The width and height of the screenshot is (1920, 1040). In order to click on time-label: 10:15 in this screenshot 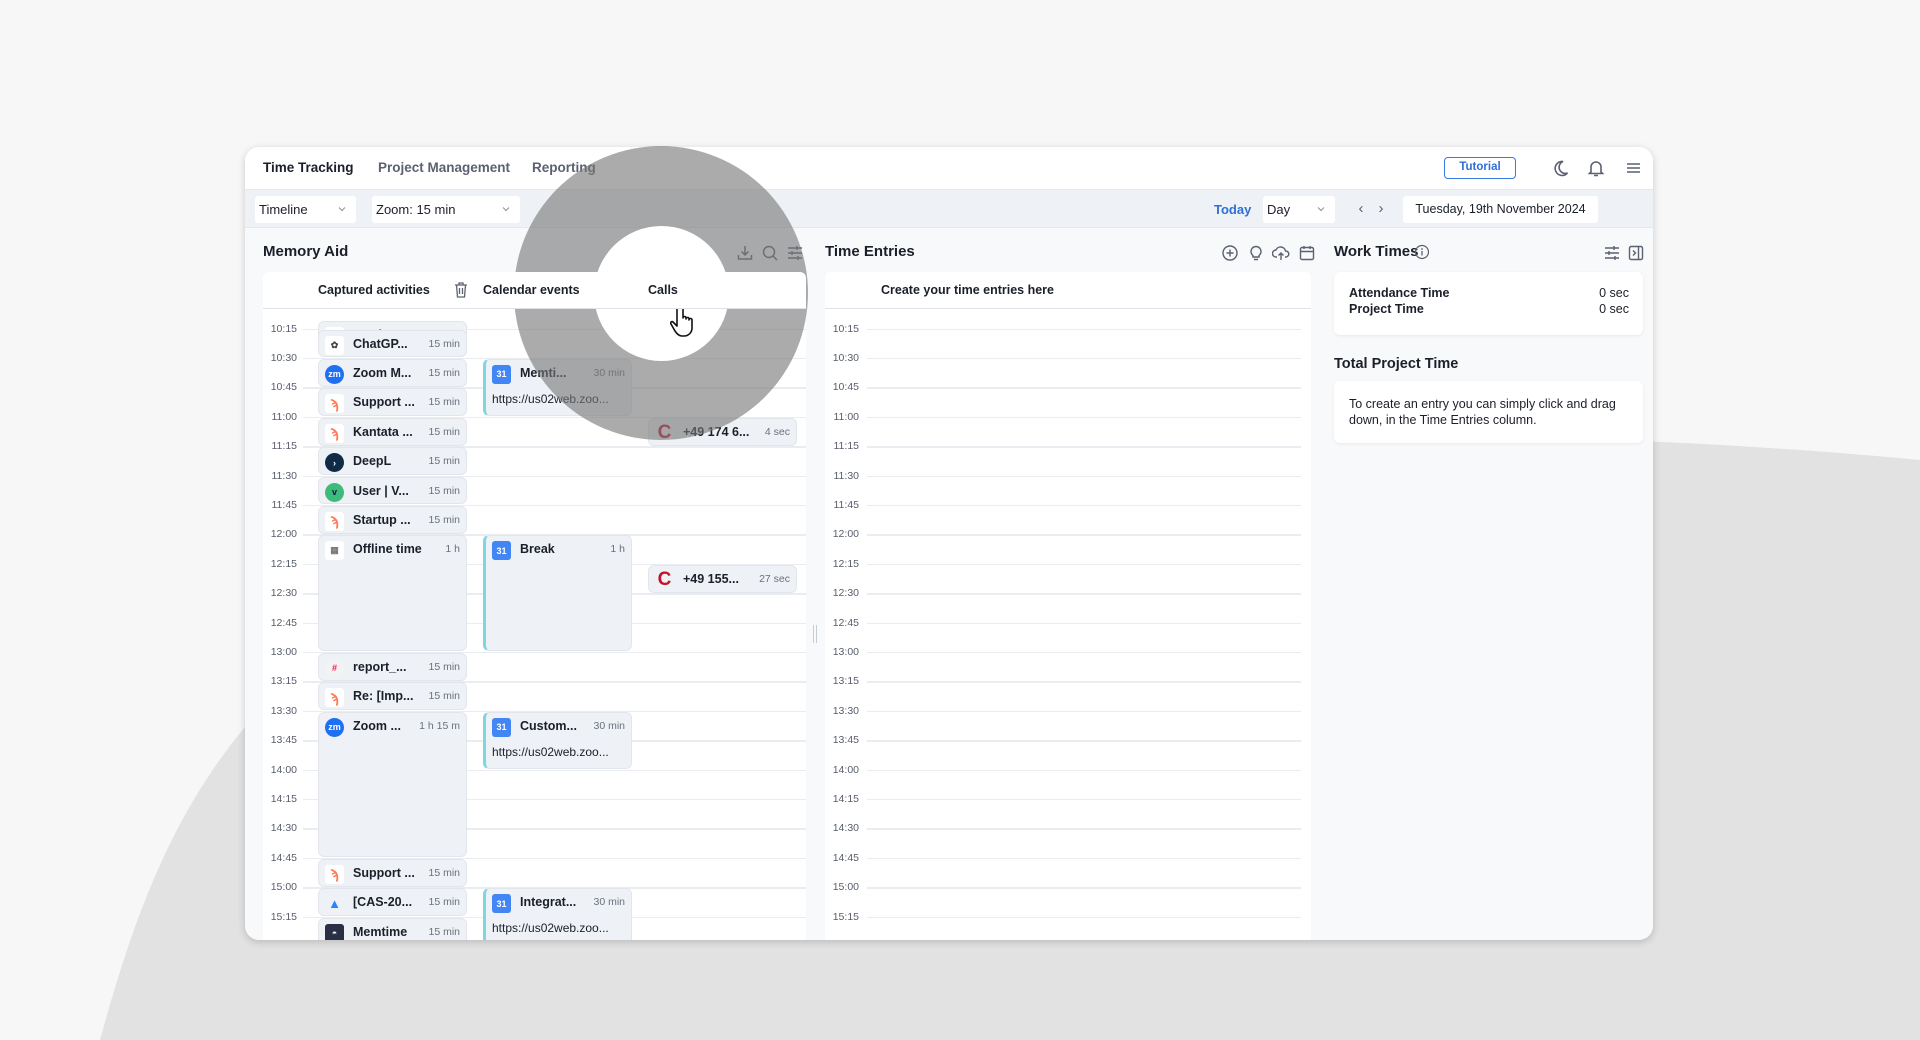, I will do `click(283, 328)`.